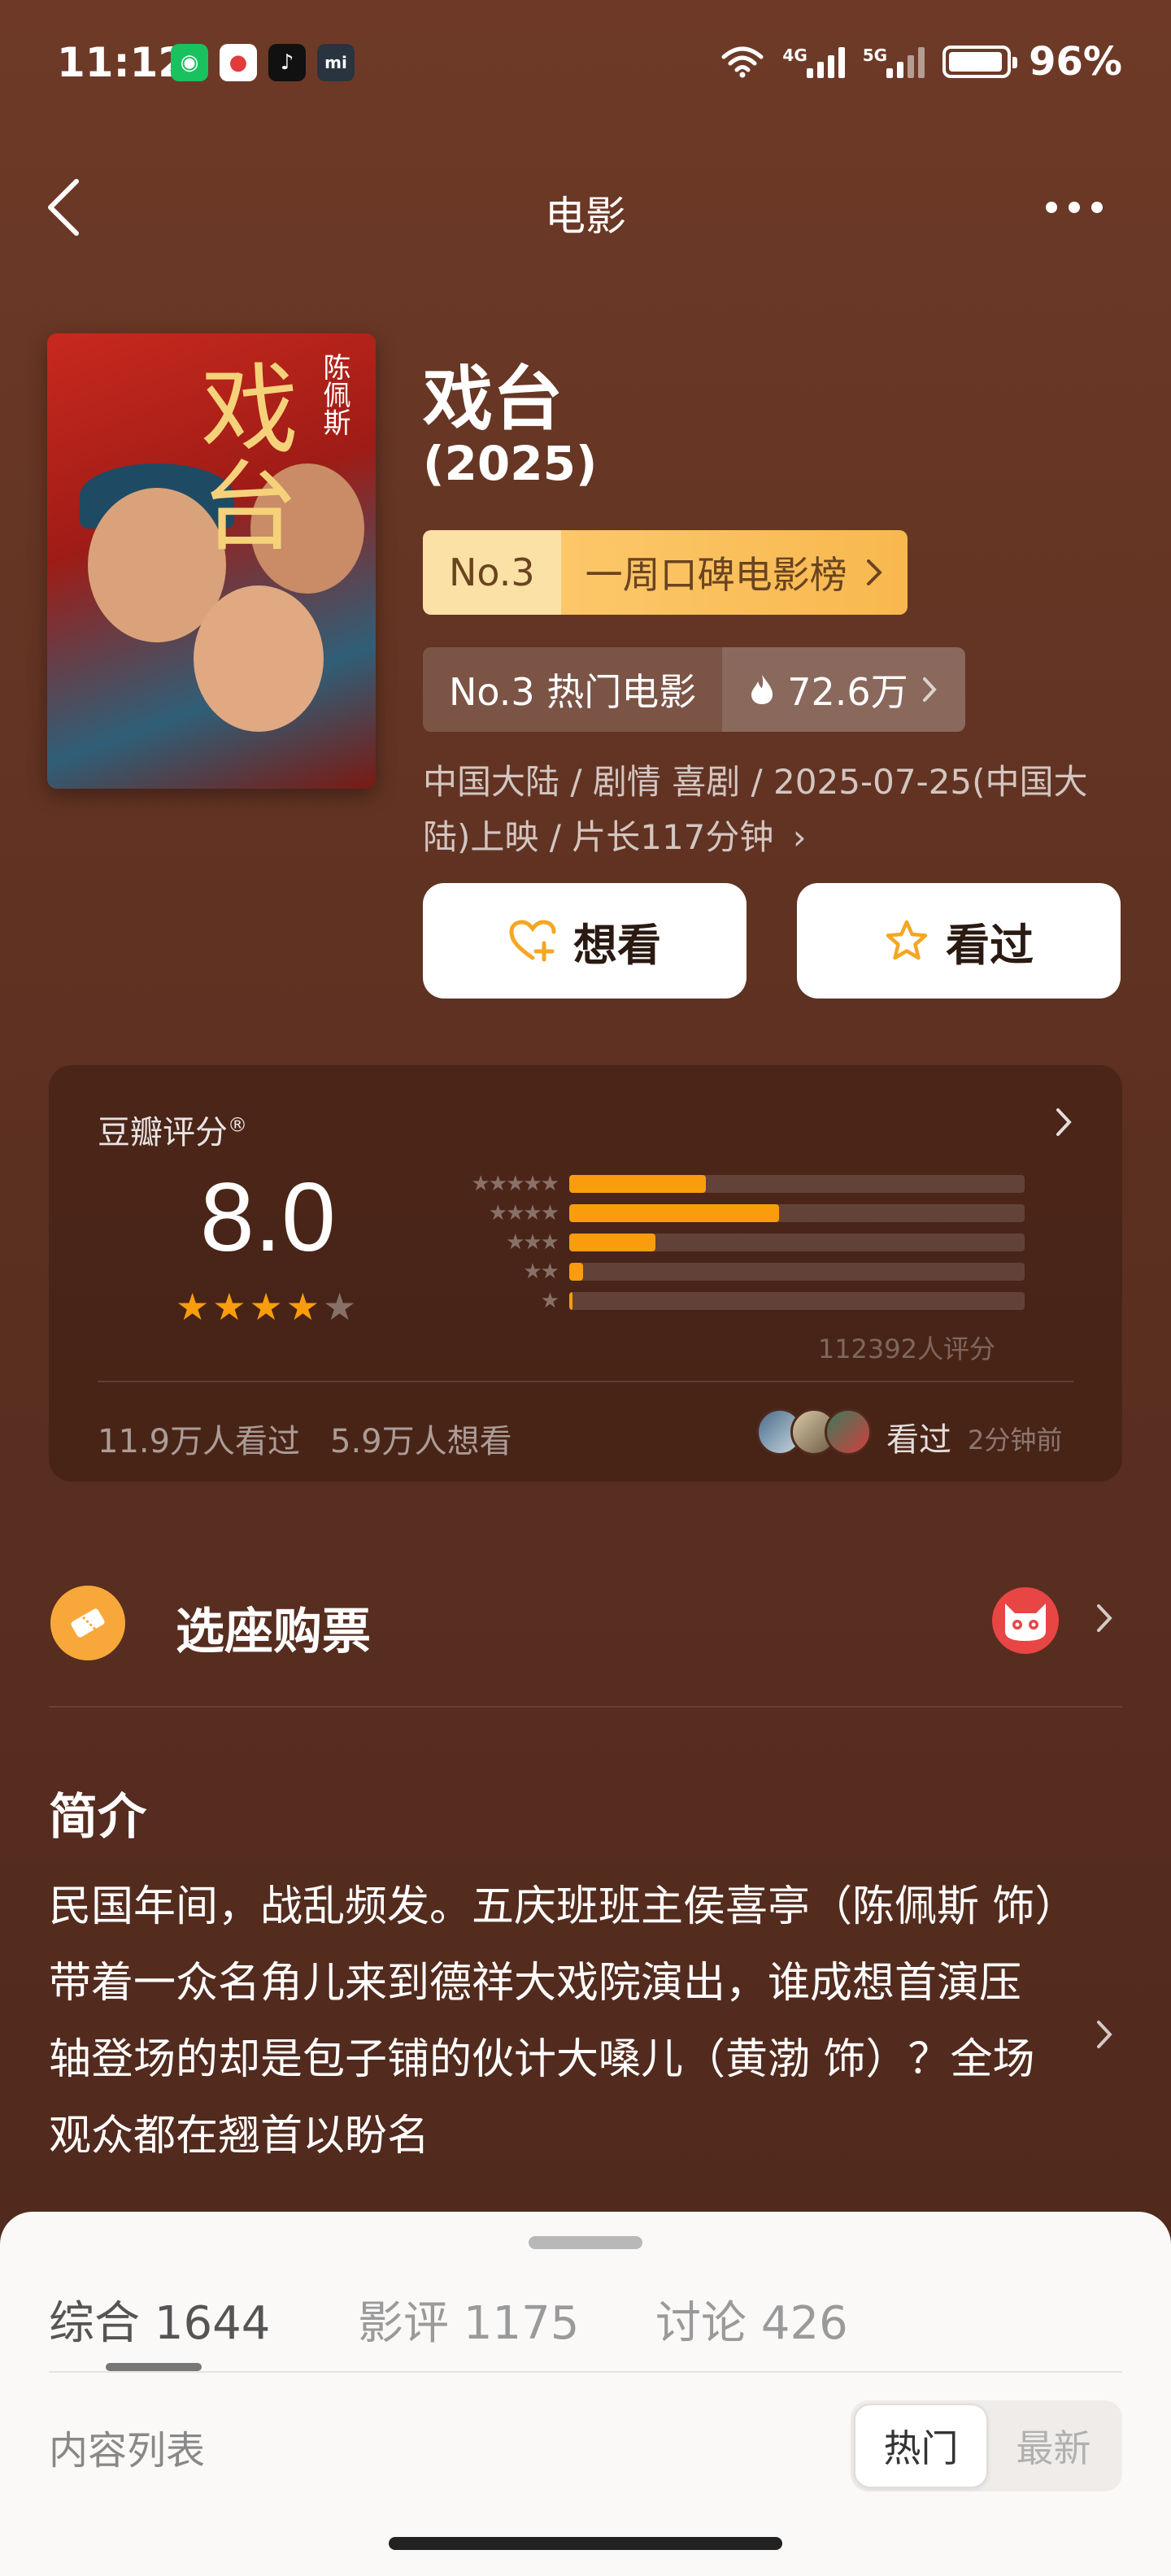  I want to click on rating-bar-stars: ★★, so click(541, 1272).